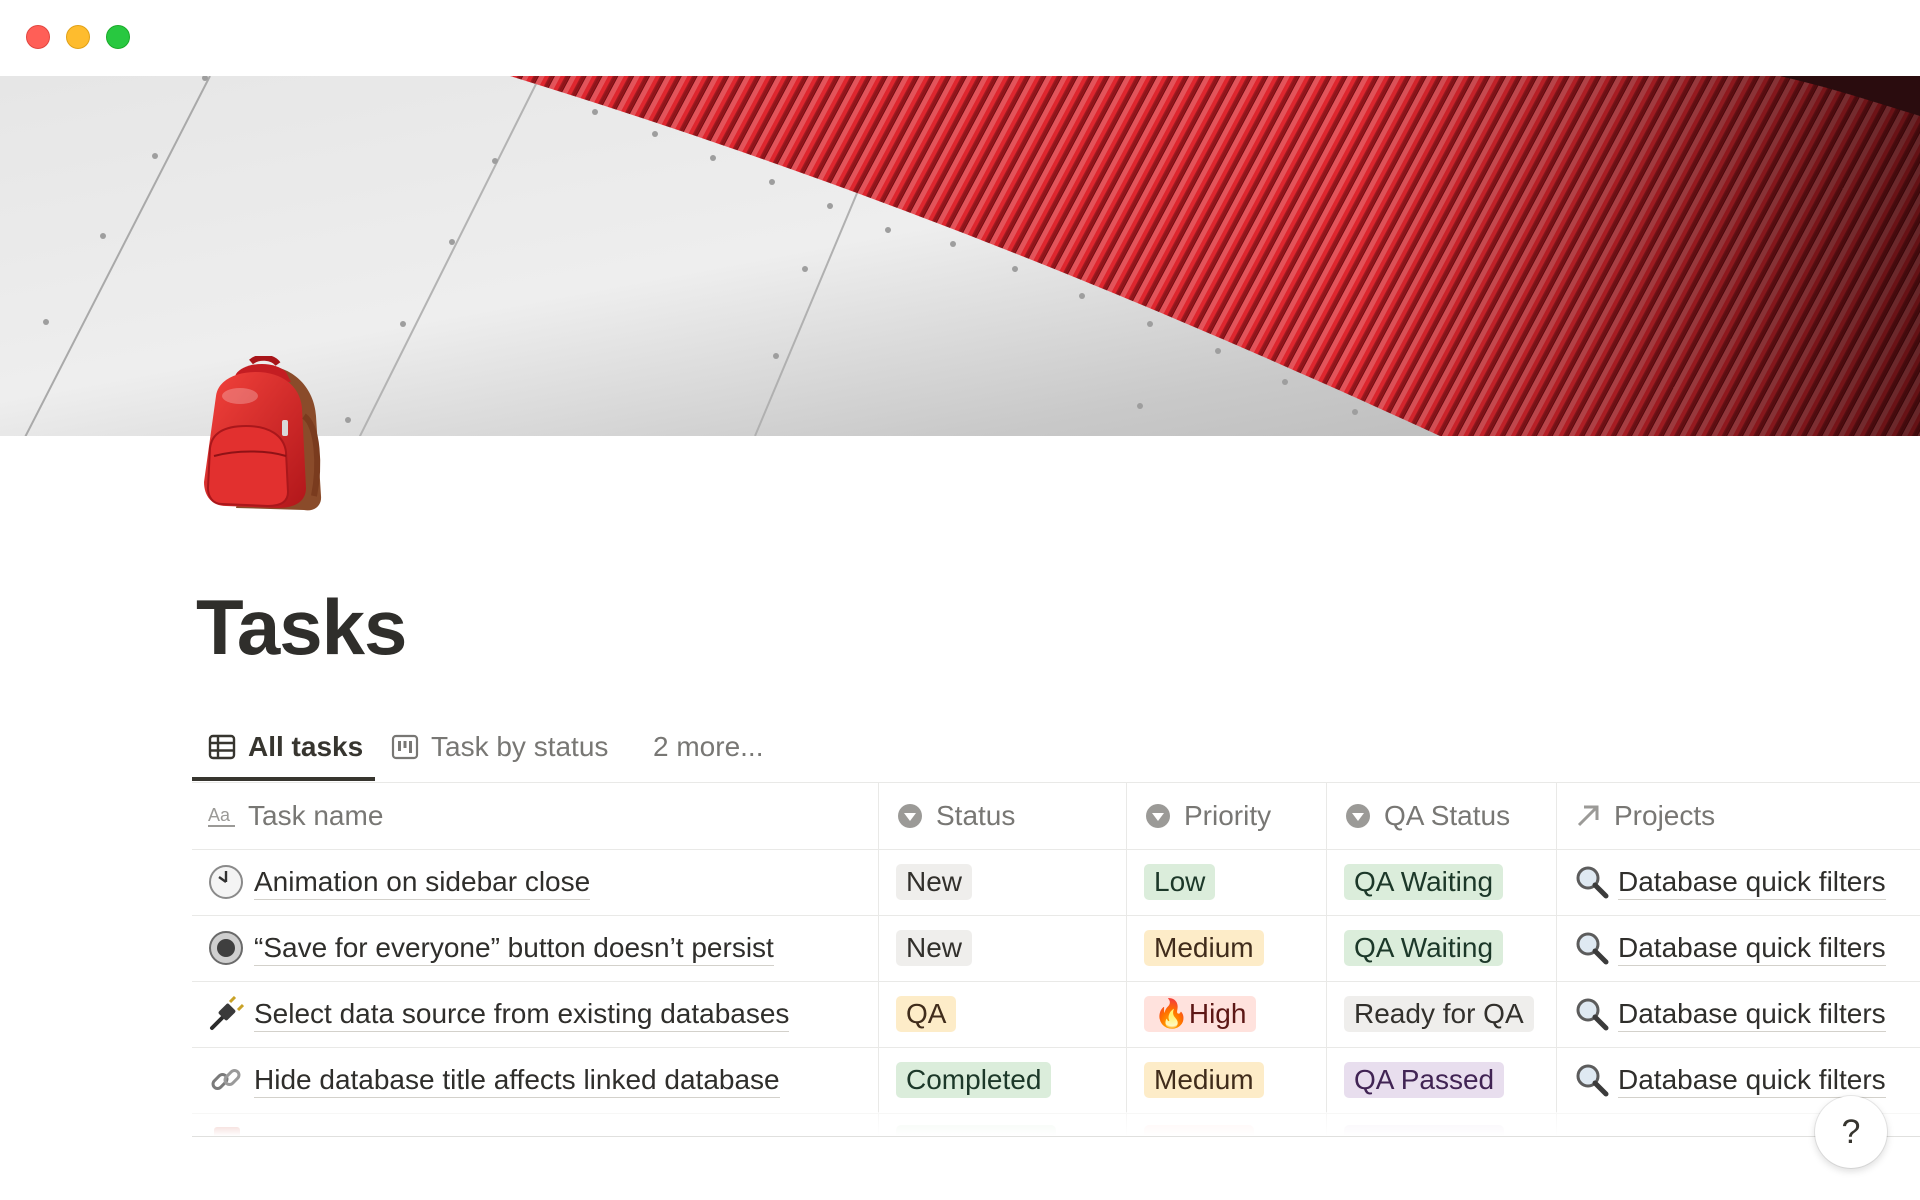 This screenshot has height=1200, width=1920. Describe the element at coordinates (38, 37) in the screenshot. I see `close-window-button` at that location.